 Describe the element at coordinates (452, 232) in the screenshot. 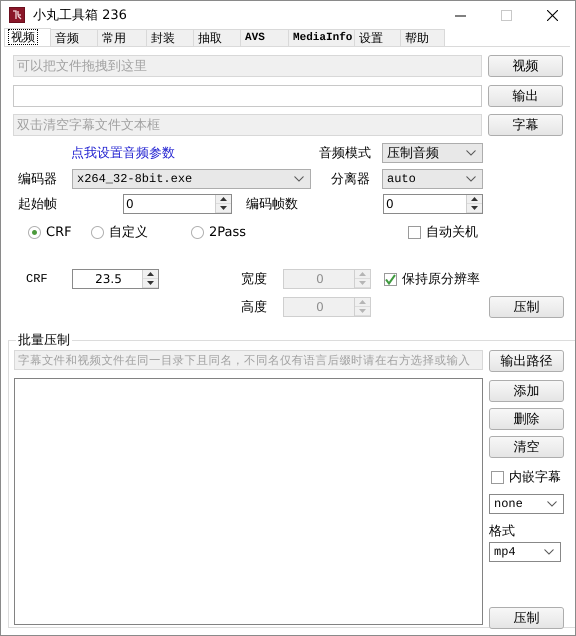

I see `checkbox-label: 自动关机` at that location.